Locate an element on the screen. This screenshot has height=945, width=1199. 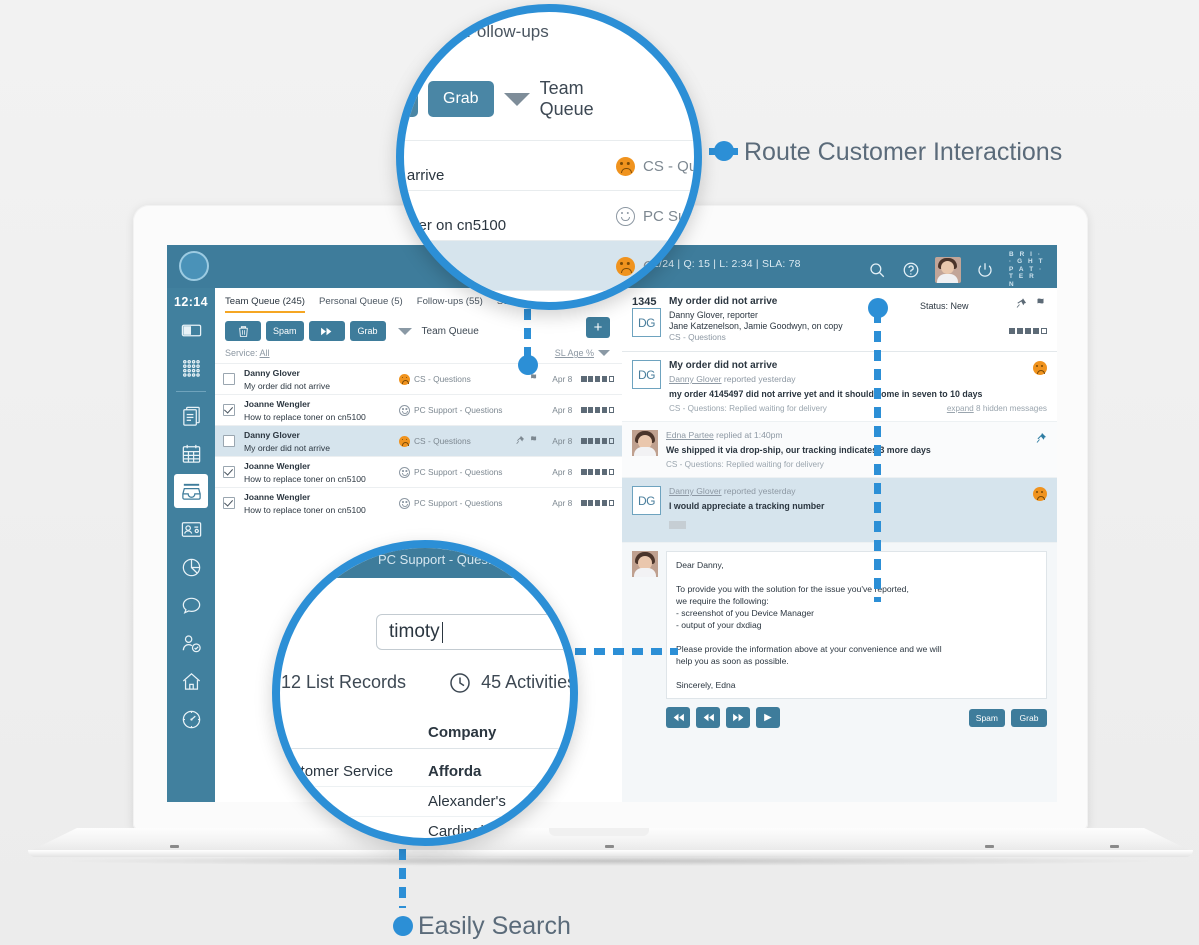
tab-team-queue: Team Queue (245) is located at coordinates (265, 304).